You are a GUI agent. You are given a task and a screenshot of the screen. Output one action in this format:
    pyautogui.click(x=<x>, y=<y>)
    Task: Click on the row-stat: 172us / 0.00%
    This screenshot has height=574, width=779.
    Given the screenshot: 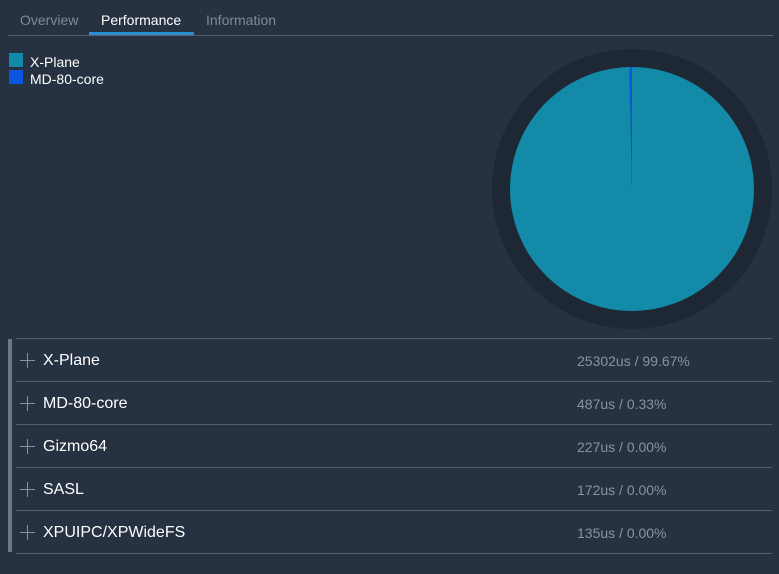 What is the action you would take?
    pyautogui.click(x=622, y=490)
    